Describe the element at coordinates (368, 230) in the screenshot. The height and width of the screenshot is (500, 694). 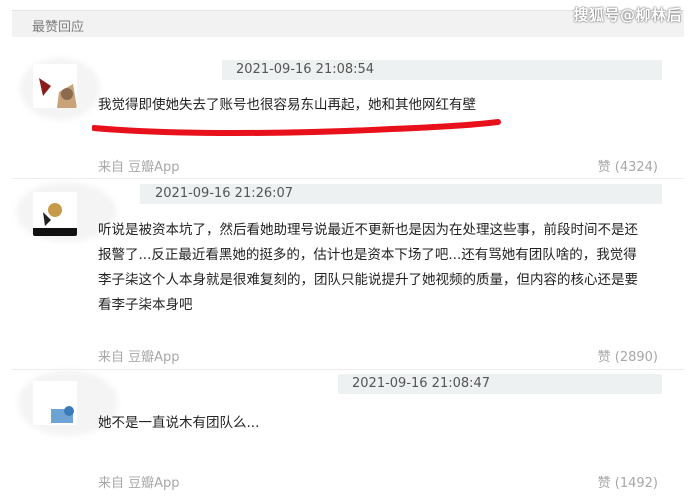
I see `comment-line: 听说是被资本坑了，然后看她助理号说最近不更新也是因为在处理这些事，前段时间不是还` at that location.